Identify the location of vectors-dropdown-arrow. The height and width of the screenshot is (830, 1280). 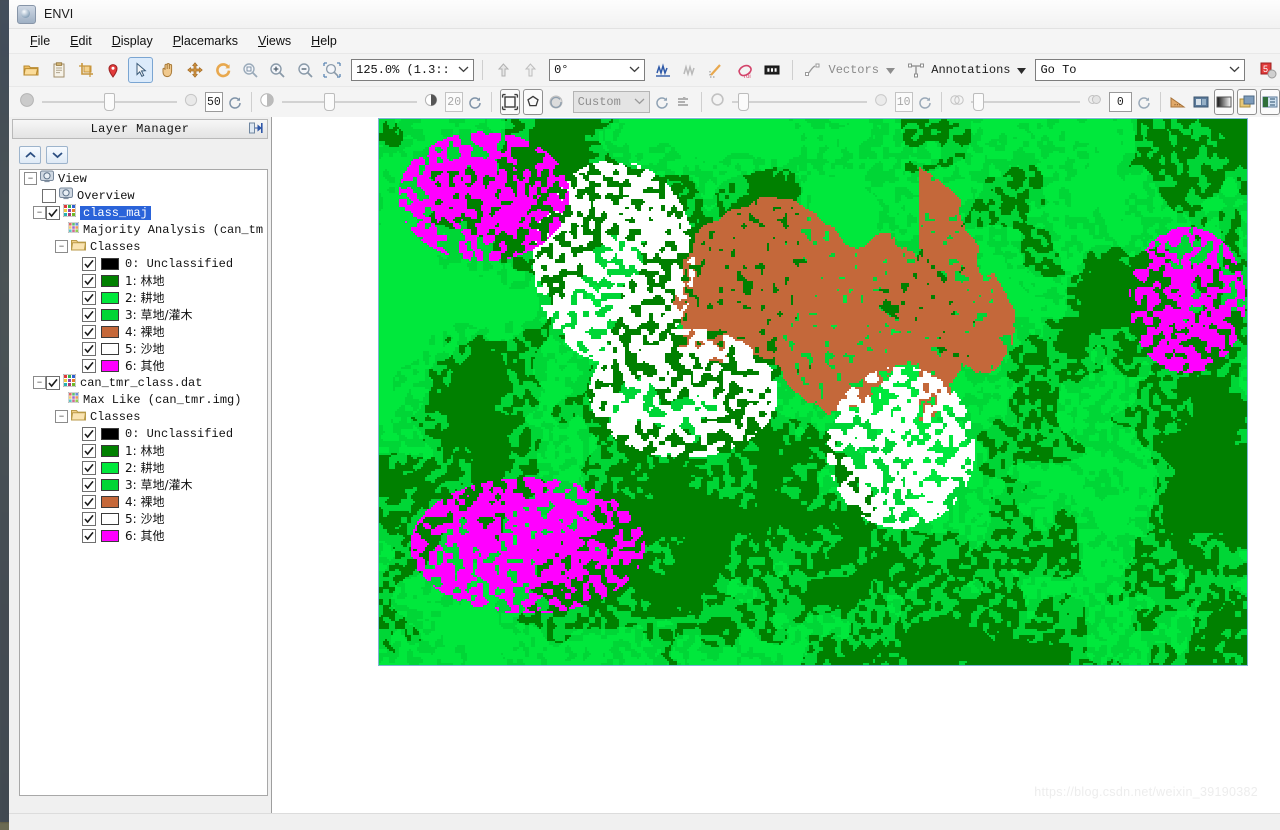
(890, 70).